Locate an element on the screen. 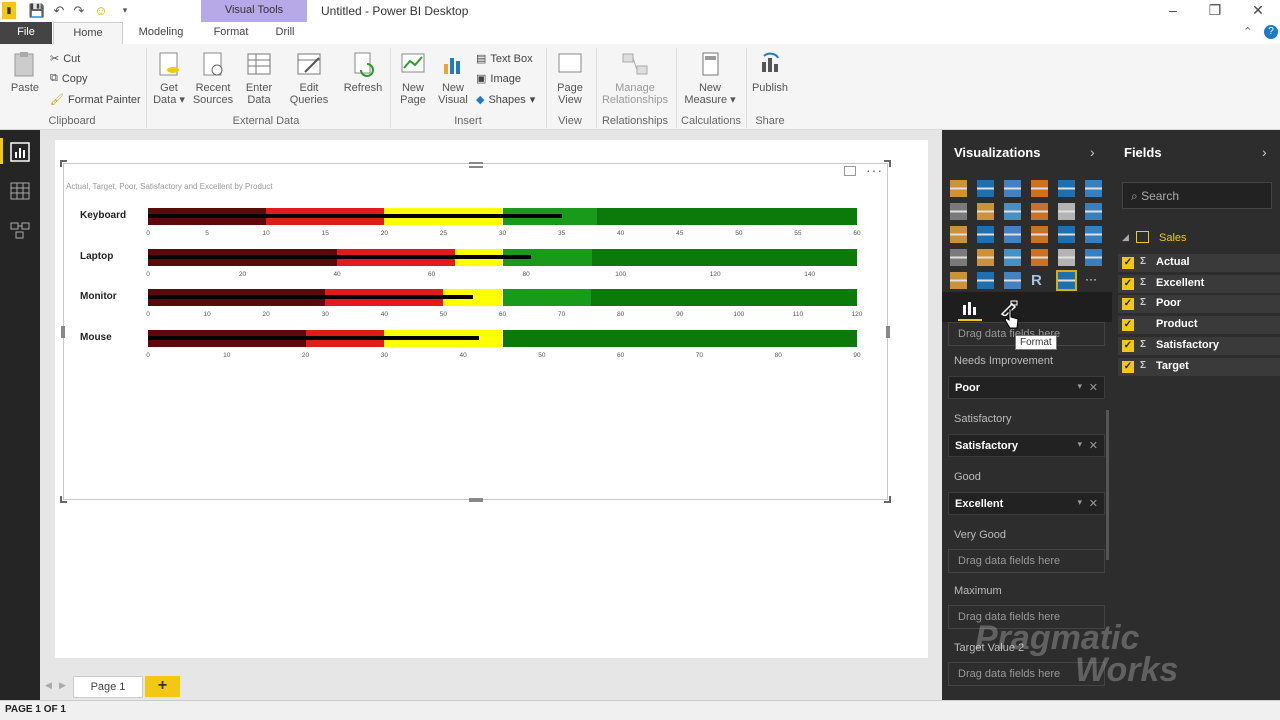  smiley-icon: ☺ is located at coordinates (101, 10).